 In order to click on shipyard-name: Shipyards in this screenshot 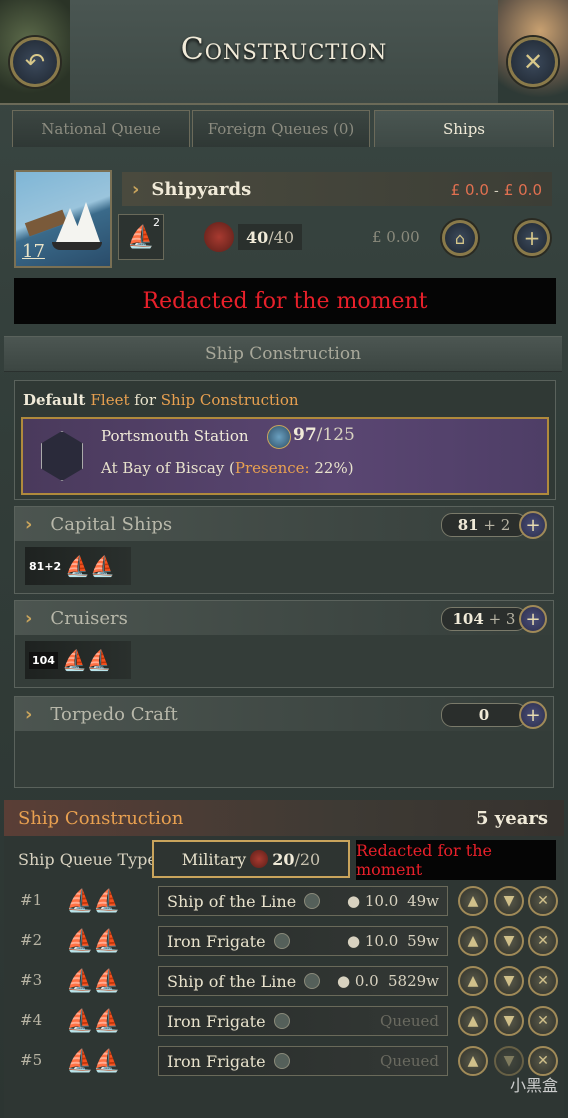, I will do `click(201, 189)`.